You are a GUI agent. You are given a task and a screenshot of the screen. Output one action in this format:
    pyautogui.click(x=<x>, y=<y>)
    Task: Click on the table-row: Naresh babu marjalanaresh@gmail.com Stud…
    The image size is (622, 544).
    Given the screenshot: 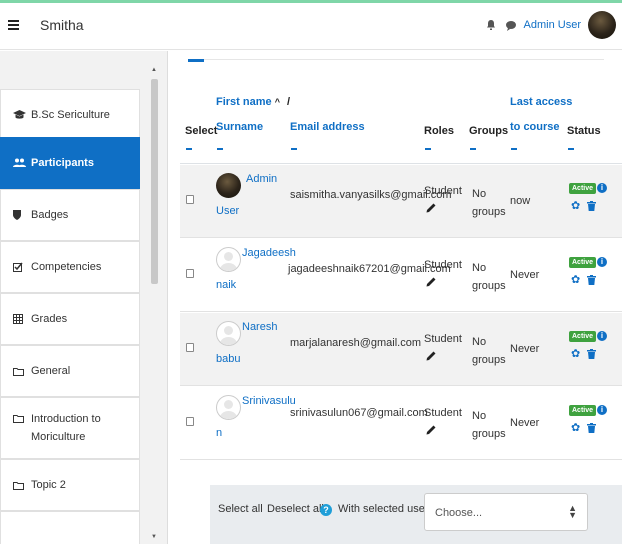 What is the action you would take?
    pyautogui.click(x=401, y=349)
    